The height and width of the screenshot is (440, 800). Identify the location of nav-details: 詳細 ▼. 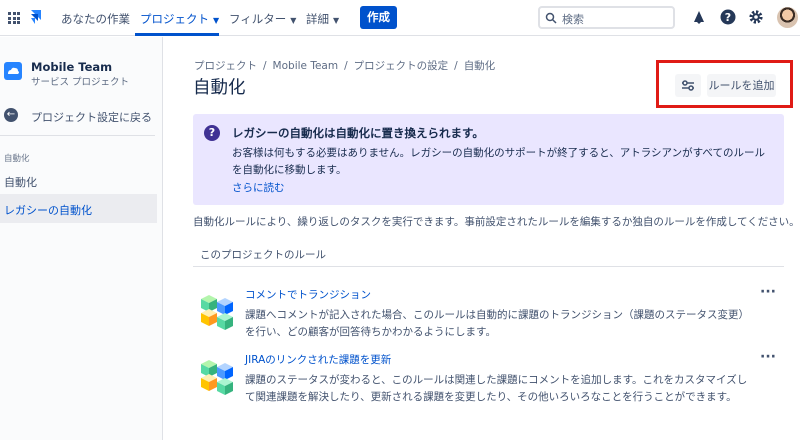
(322, 19).